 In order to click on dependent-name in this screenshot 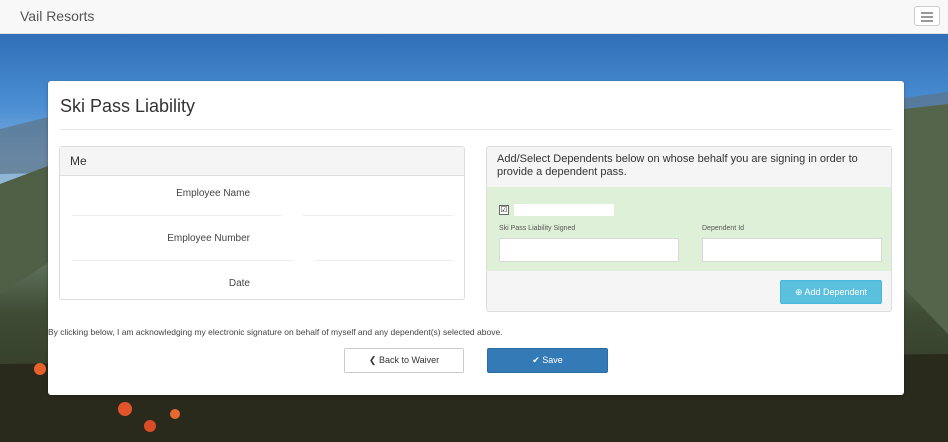, I will do `click(564, 210)`.